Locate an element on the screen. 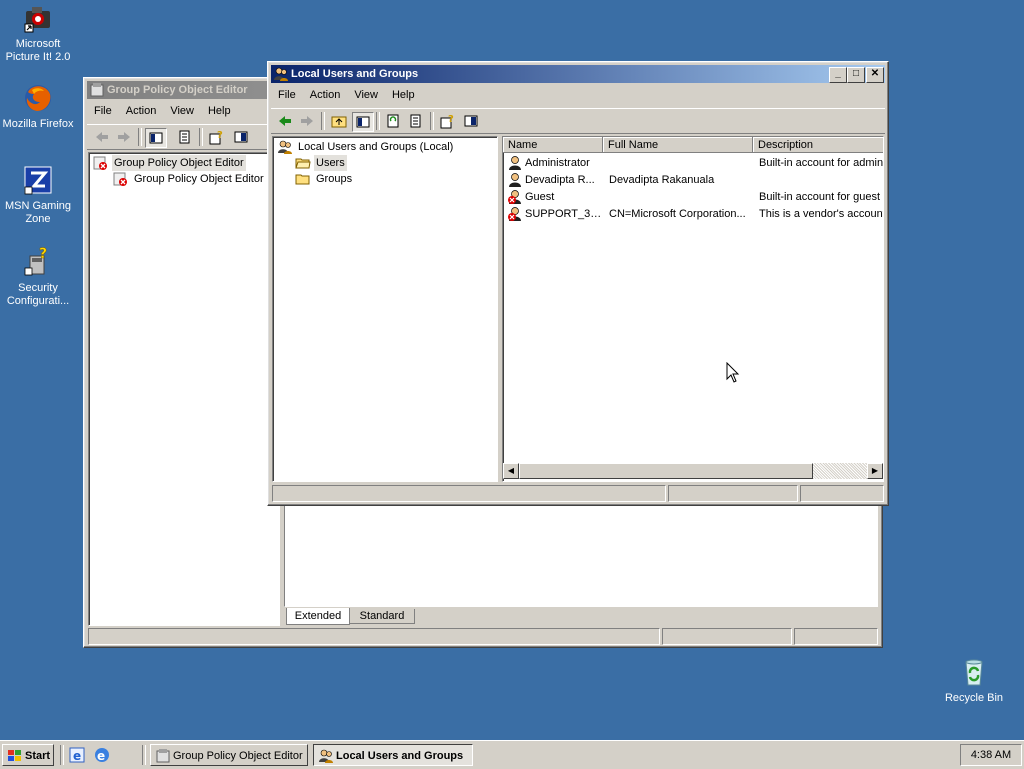 The height and width of the screenshot is (769, 1024). svg-text: e is located at coordinates (77, 756).